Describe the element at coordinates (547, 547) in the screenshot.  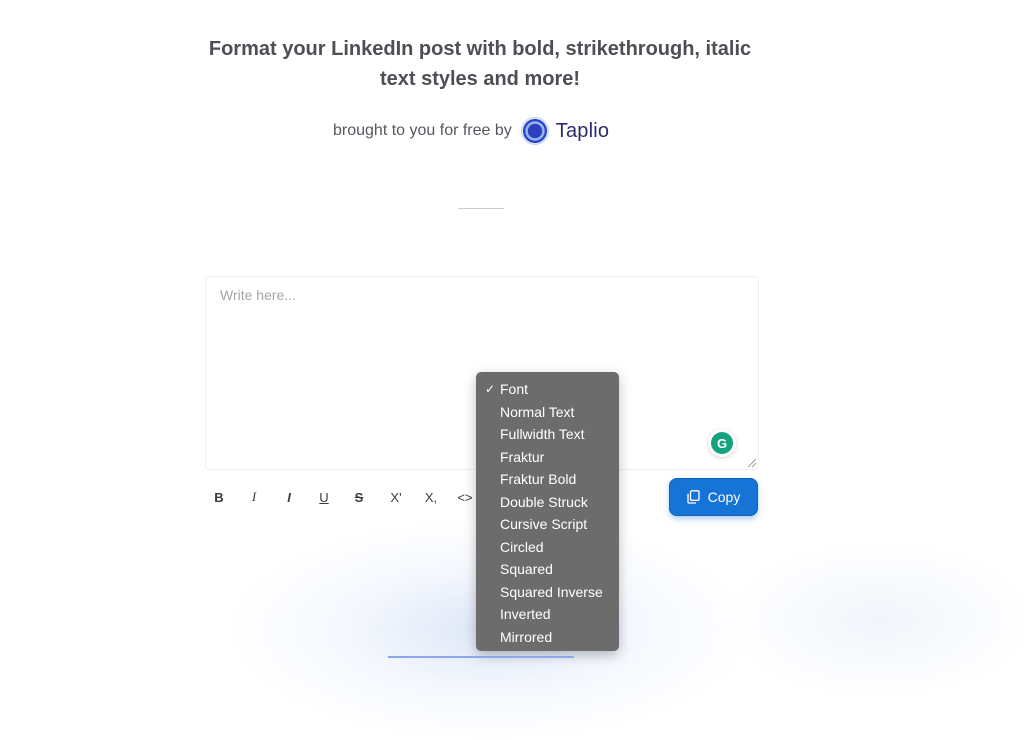
I see `menu-item-circled: Circled` at that location.